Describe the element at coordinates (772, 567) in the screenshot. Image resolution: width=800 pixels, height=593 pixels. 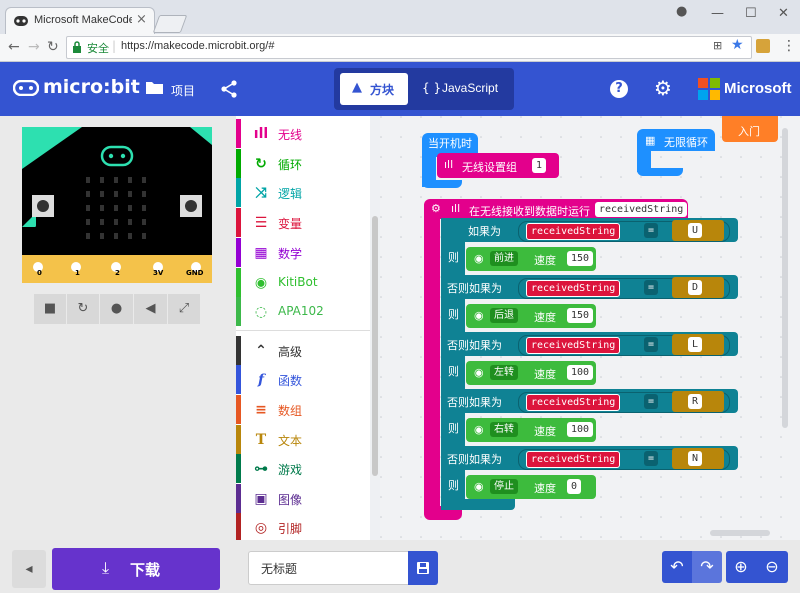
I see `zoom-out-button: ⊖` at that location.